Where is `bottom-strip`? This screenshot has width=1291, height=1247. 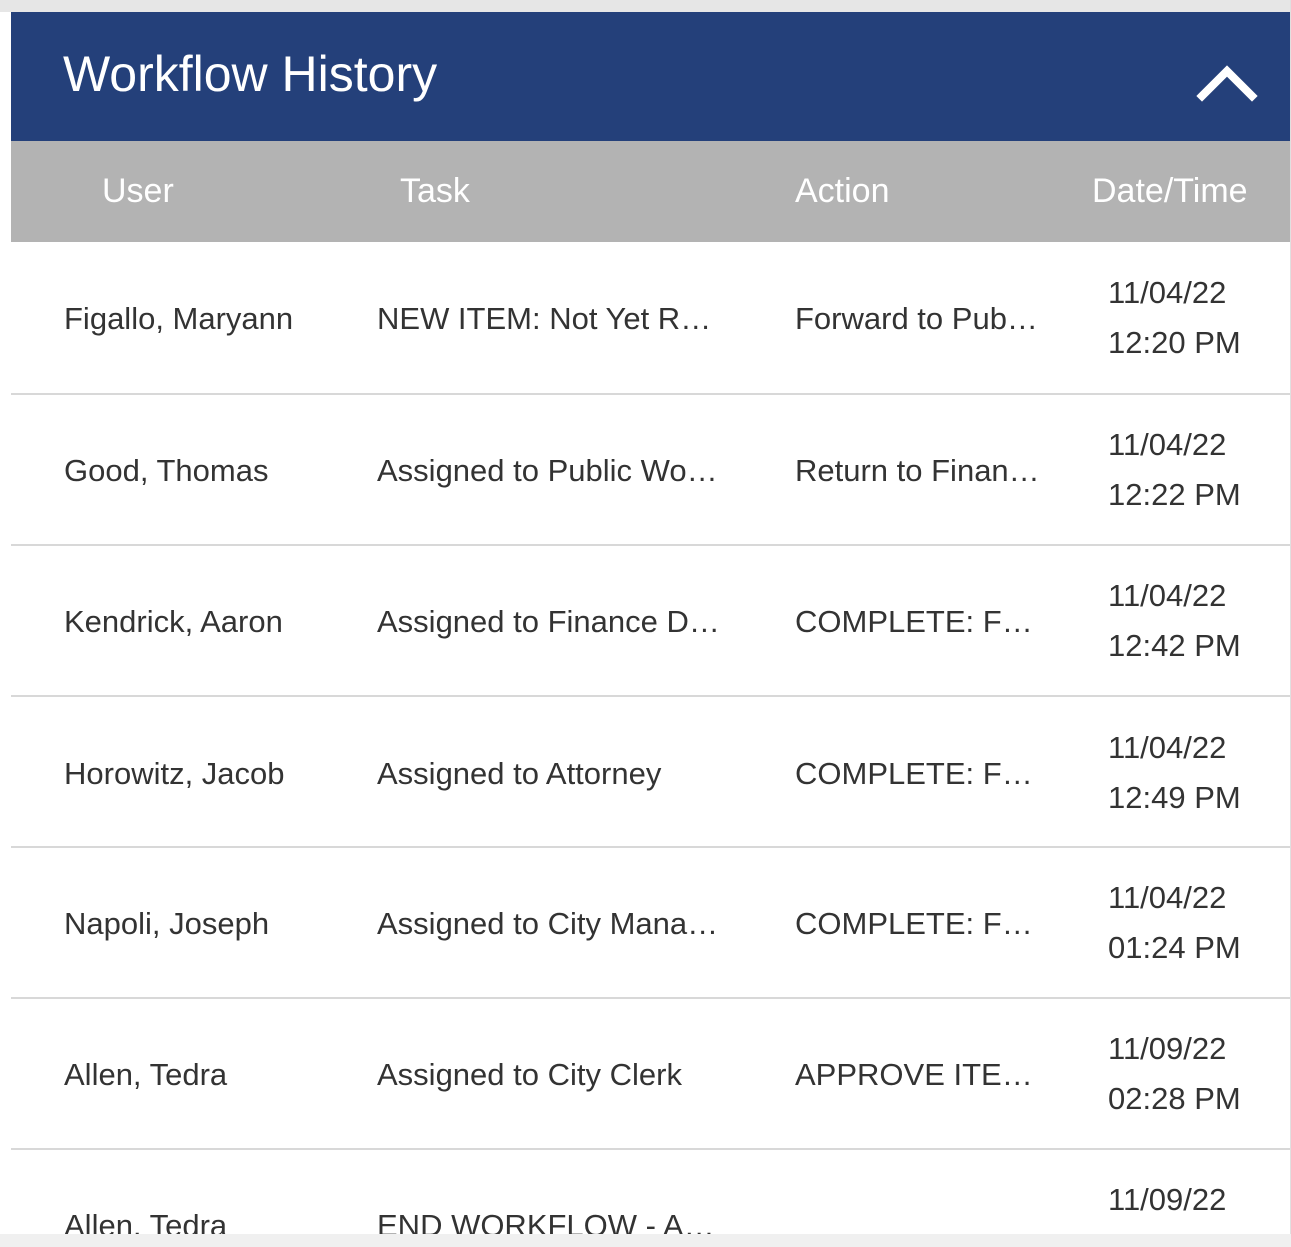
bottom-strip is located at coordinates (645, 1240).